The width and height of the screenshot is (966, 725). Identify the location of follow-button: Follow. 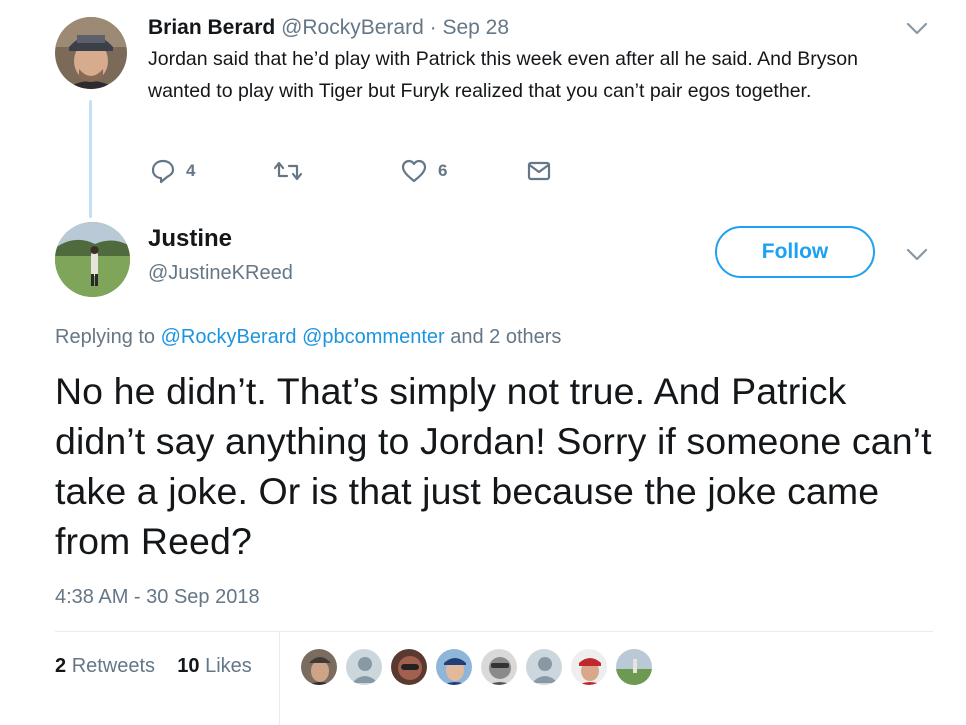
(795, 252).